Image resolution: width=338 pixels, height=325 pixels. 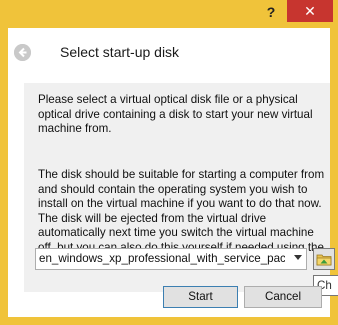 I want to click on start-button: Start, so click(x=200, y=297).